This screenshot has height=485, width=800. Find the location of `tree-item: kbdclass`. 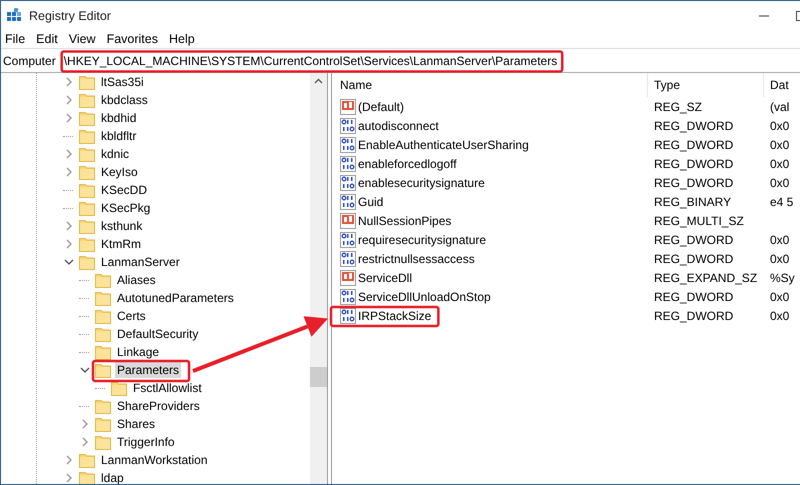

tree-item: kbdclass is located at coordinates (124, 100).